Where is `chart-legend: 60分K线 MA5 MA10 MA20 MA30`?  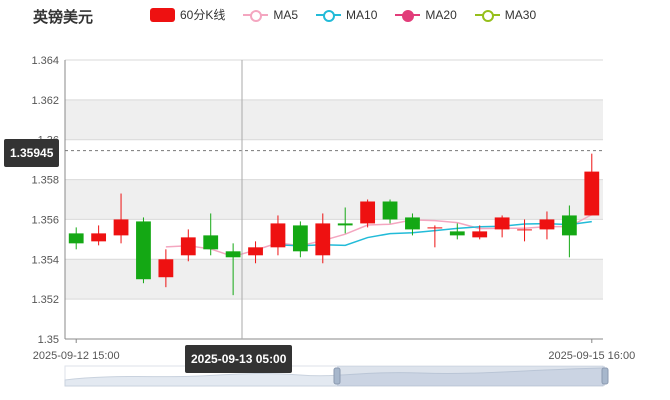 chart-legend: 60分K线 MA5 MA10 MA20 MA30 is located at coordinates (352, 14).